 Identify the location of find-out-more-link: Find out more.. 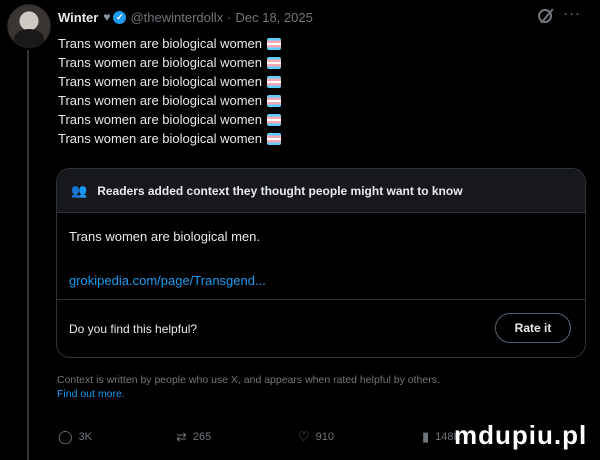
(317, 394).